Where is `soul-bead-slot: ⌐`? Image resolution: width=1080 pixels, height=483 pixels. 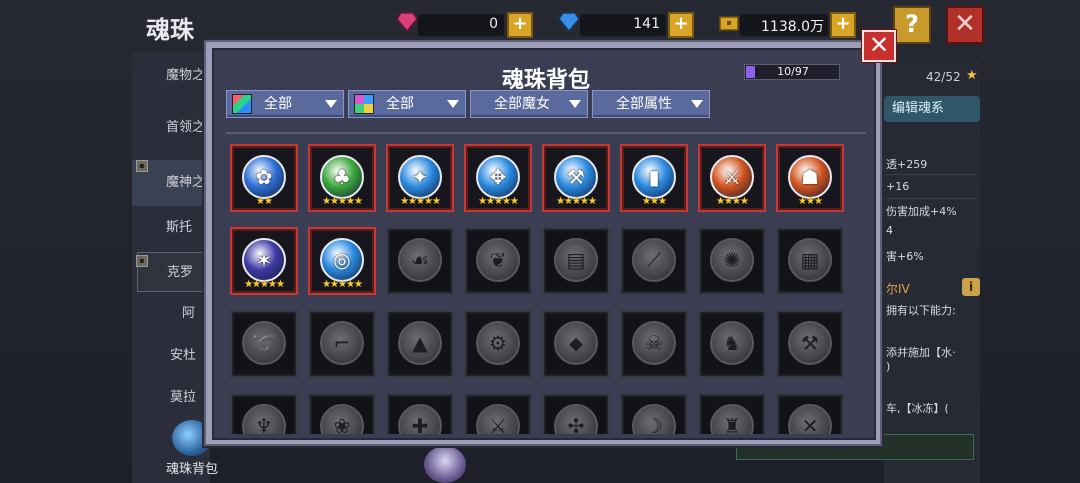
soul-bead-slot: ⌐ is located at coordinates (342, 344).